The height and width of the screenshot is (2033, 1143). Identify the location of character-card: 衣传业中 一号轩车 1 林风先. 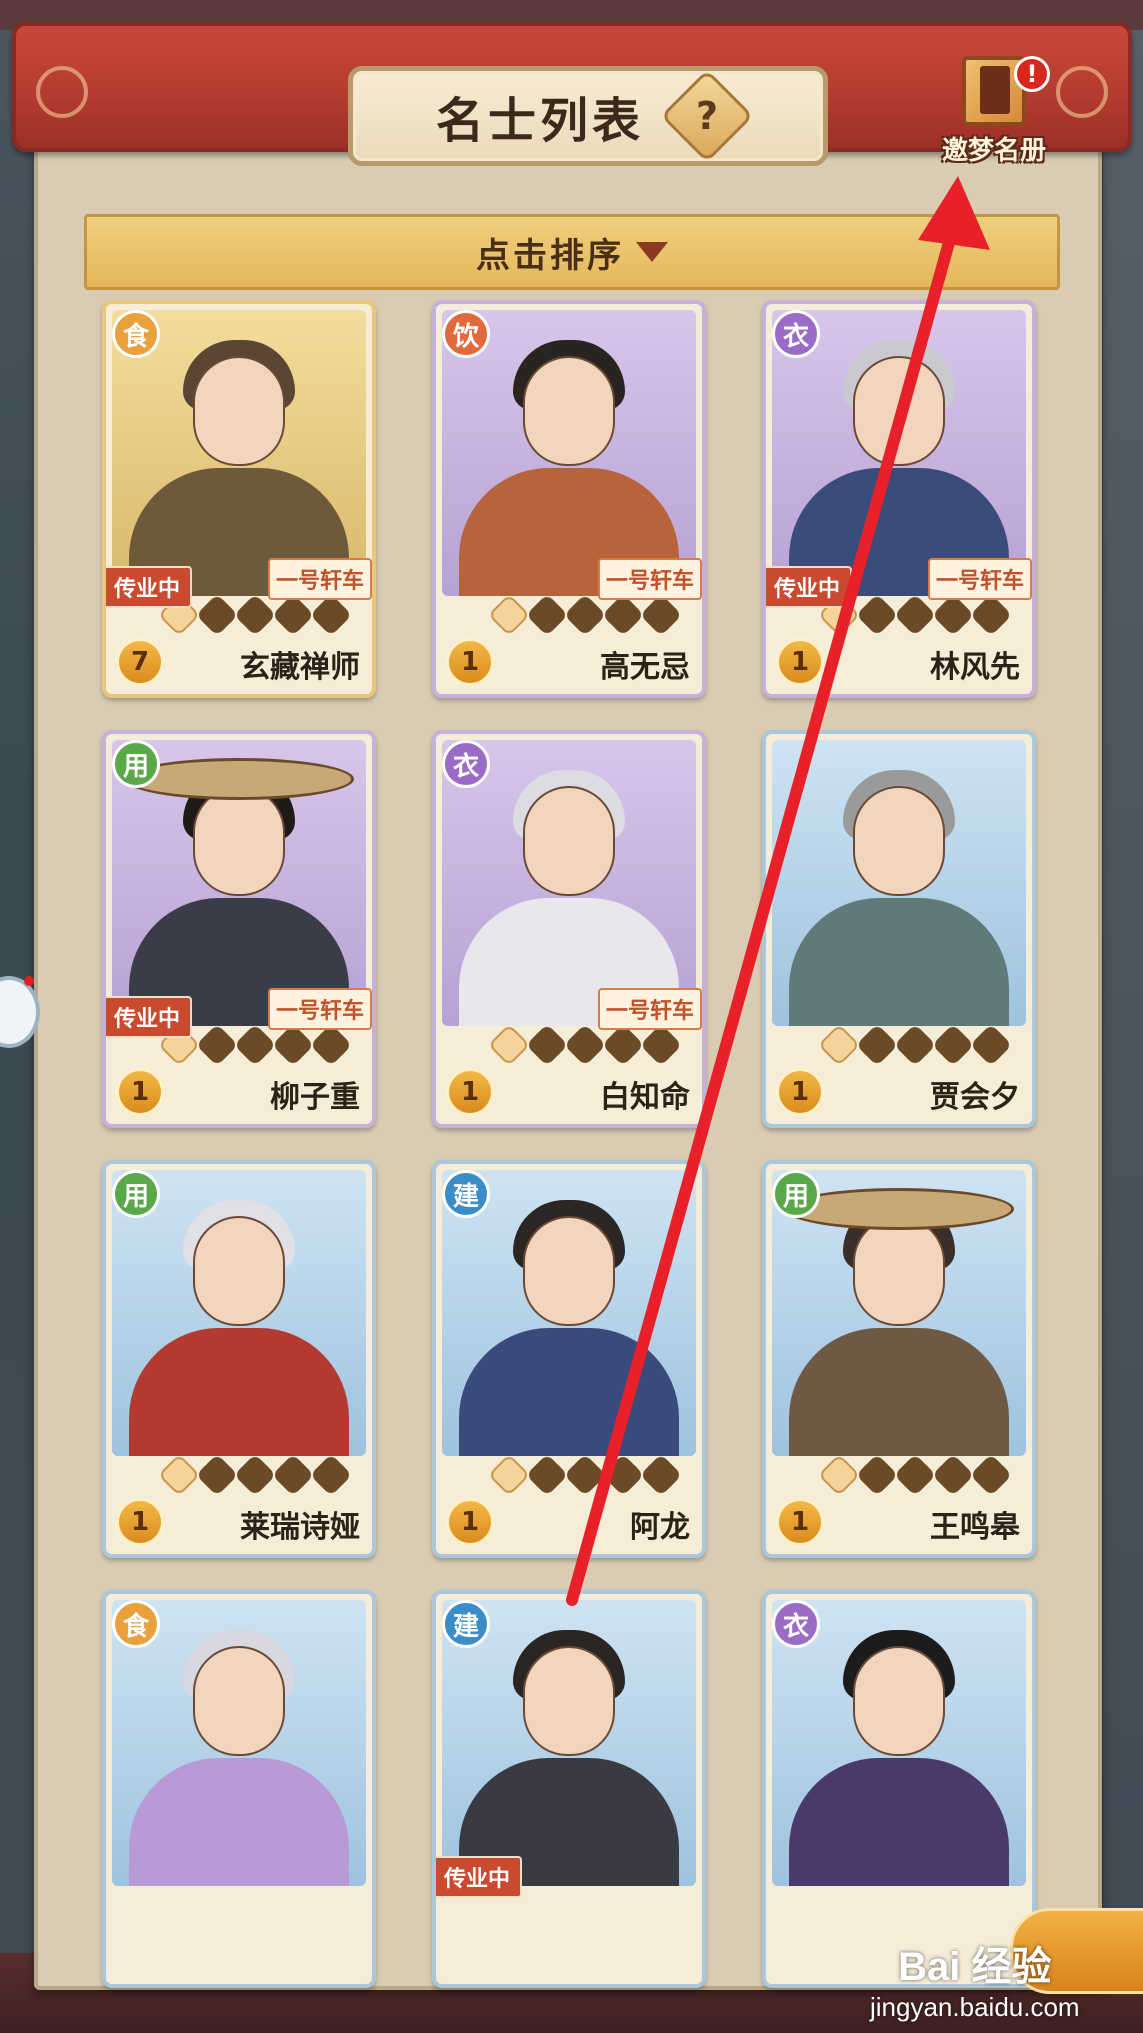
(899, 499).